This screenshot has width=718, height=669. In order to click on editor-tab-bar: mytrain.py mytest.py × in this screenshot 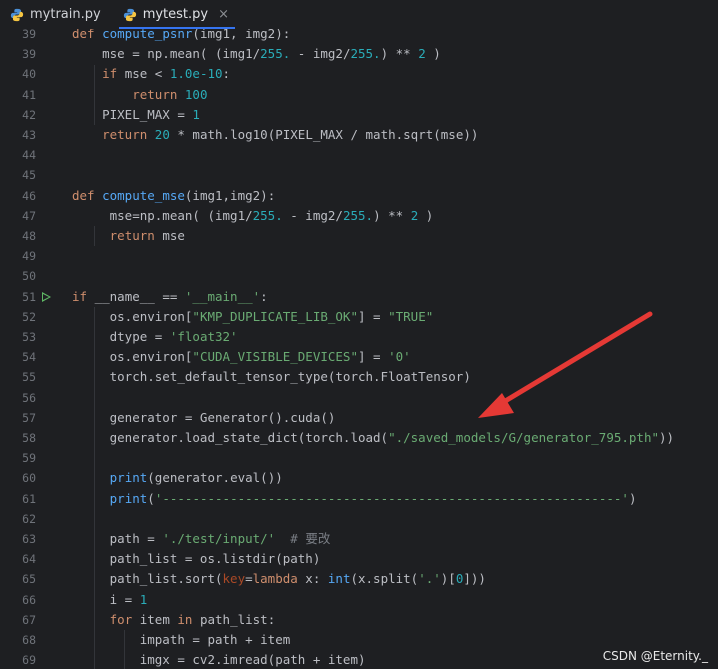, I will do `click(359, 15)`.